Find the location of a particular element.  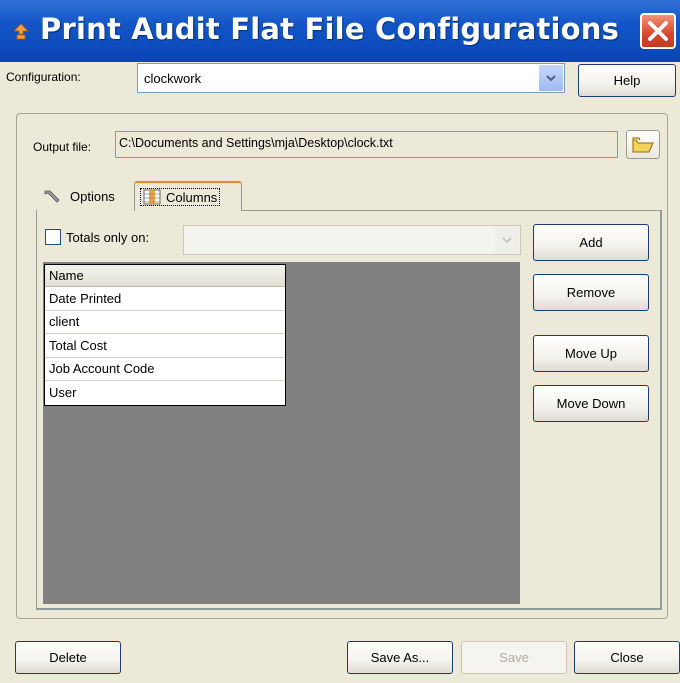

browse-button is located at coordinates (643, 144).